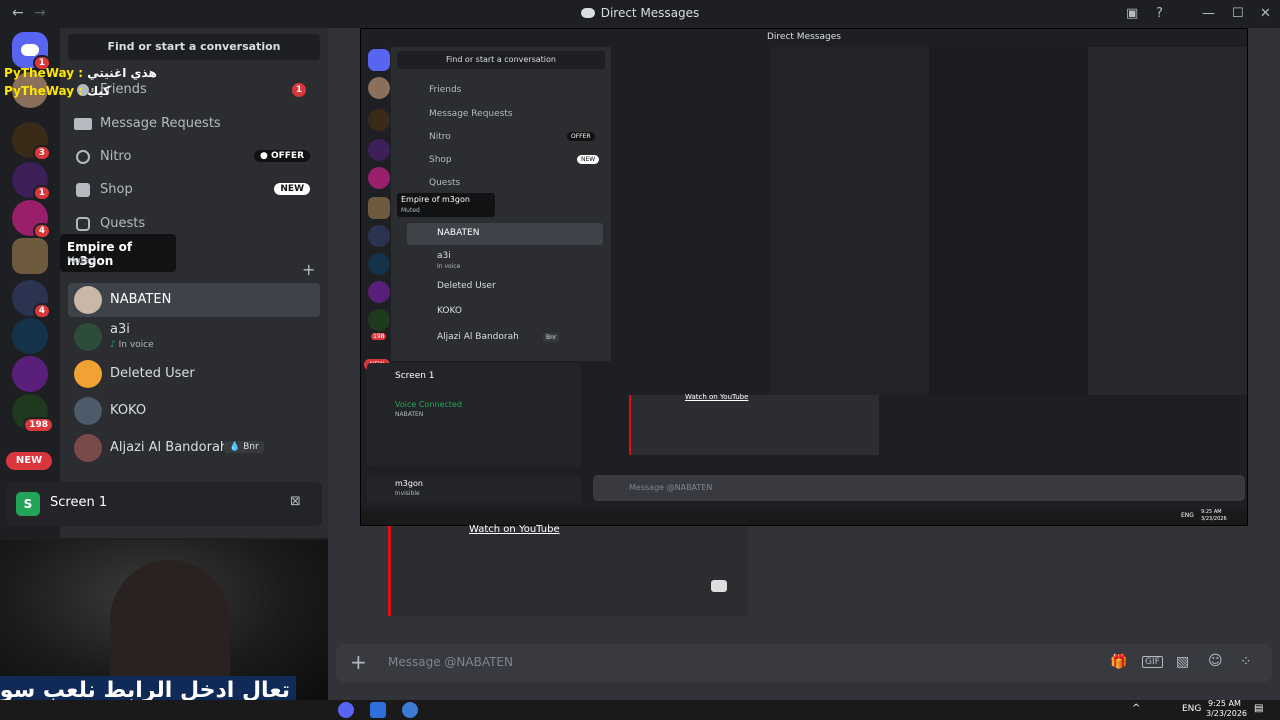 Image resolution: width=1280 pixels, height=720 pixels. What do you see at coordinates (1224, 703) in the screenshot?
I see `tray-time: 9:25 AM` at bounding box center [1224, 703].